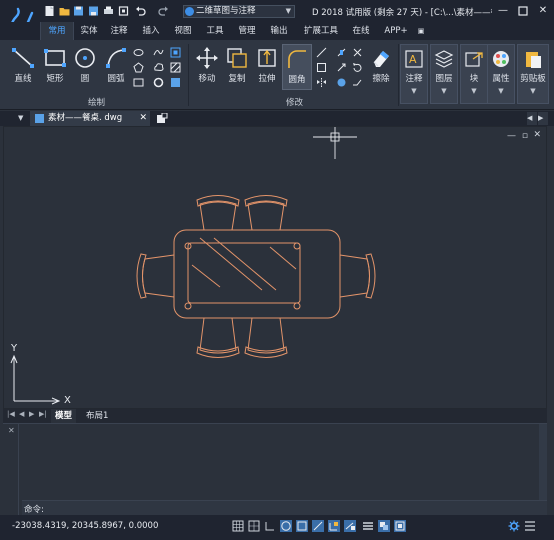 Image resolution: width=554 pixels, height=540 pixels. I want to click on tab-manage: 管理, so click(247, 31).